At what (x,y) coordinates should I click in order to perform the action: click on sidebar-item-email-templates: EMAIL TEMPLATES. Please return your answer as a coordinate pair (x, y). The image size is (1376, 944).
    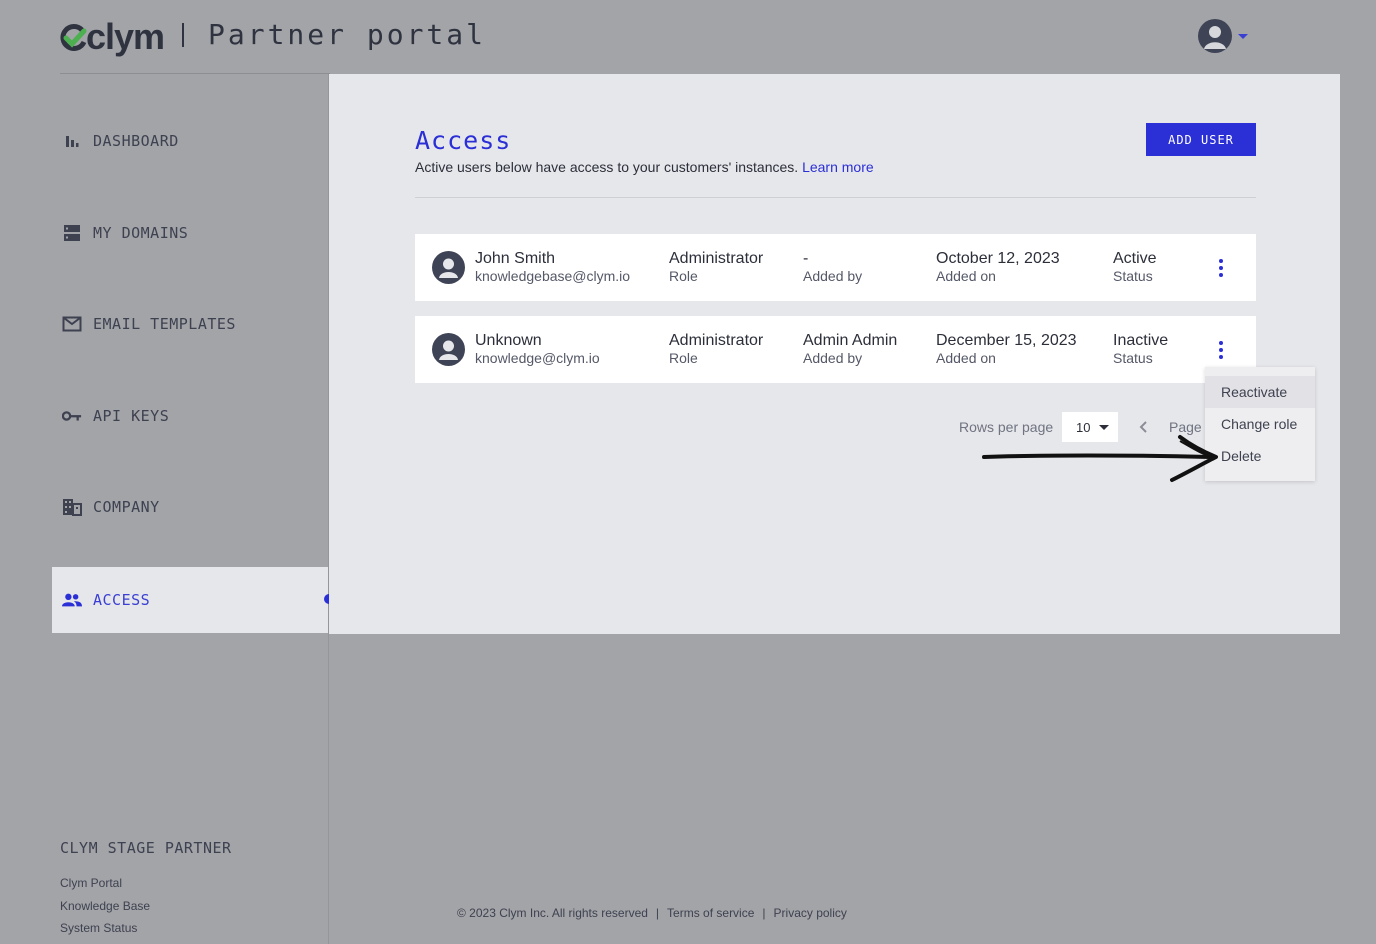
    Looking at the image, I should click on (190, 324).